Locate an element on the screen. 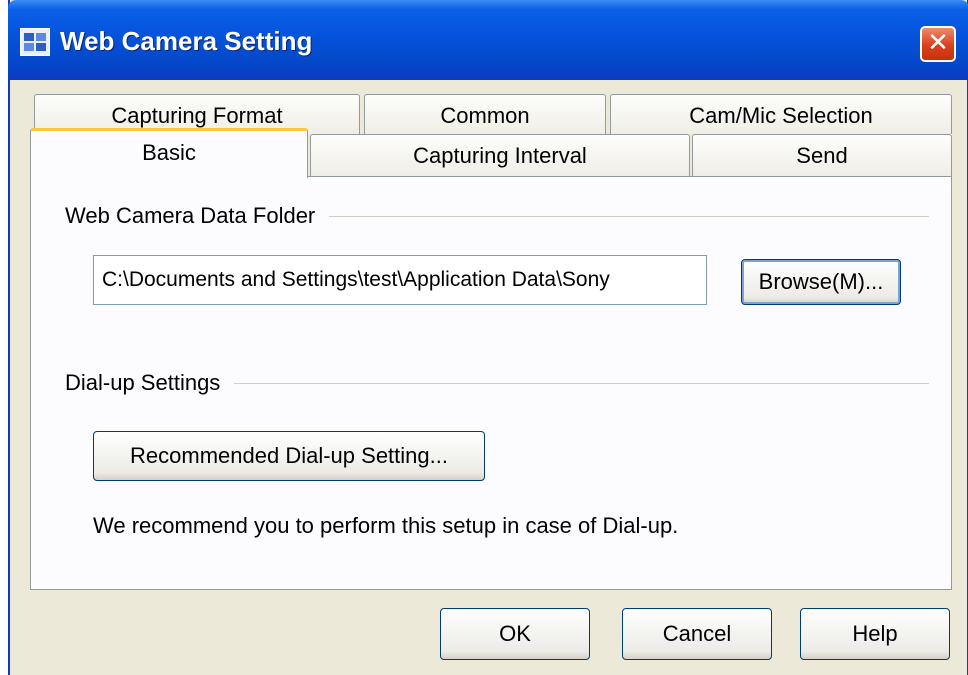 This screenshot has height=675, width=968. close-icon: ✕ is located at coordinates (938, 44).